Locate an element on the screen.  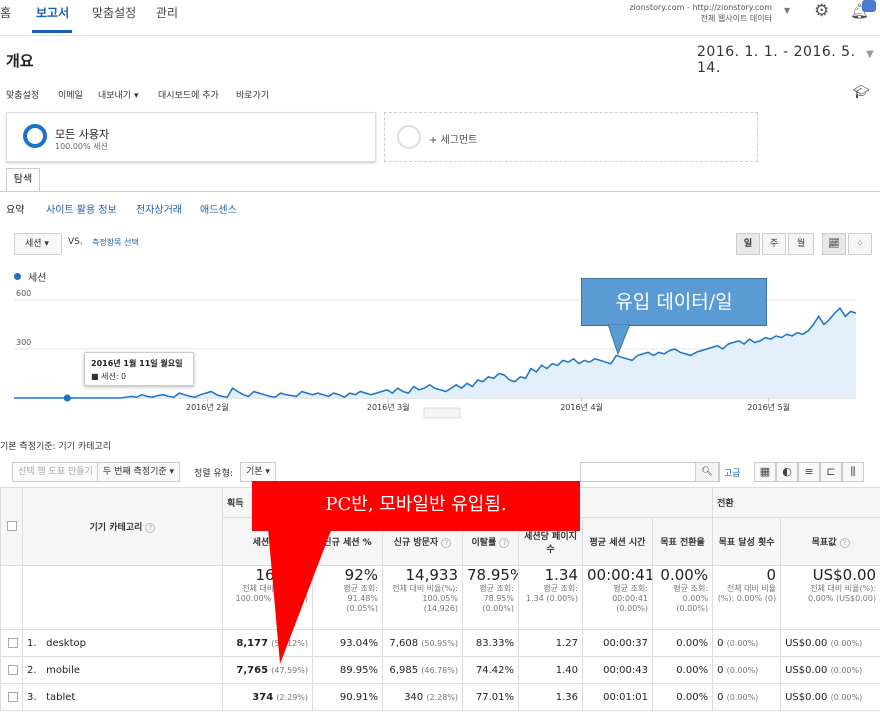
table-view-icon: ▦ is located at coordinates (765, 472).